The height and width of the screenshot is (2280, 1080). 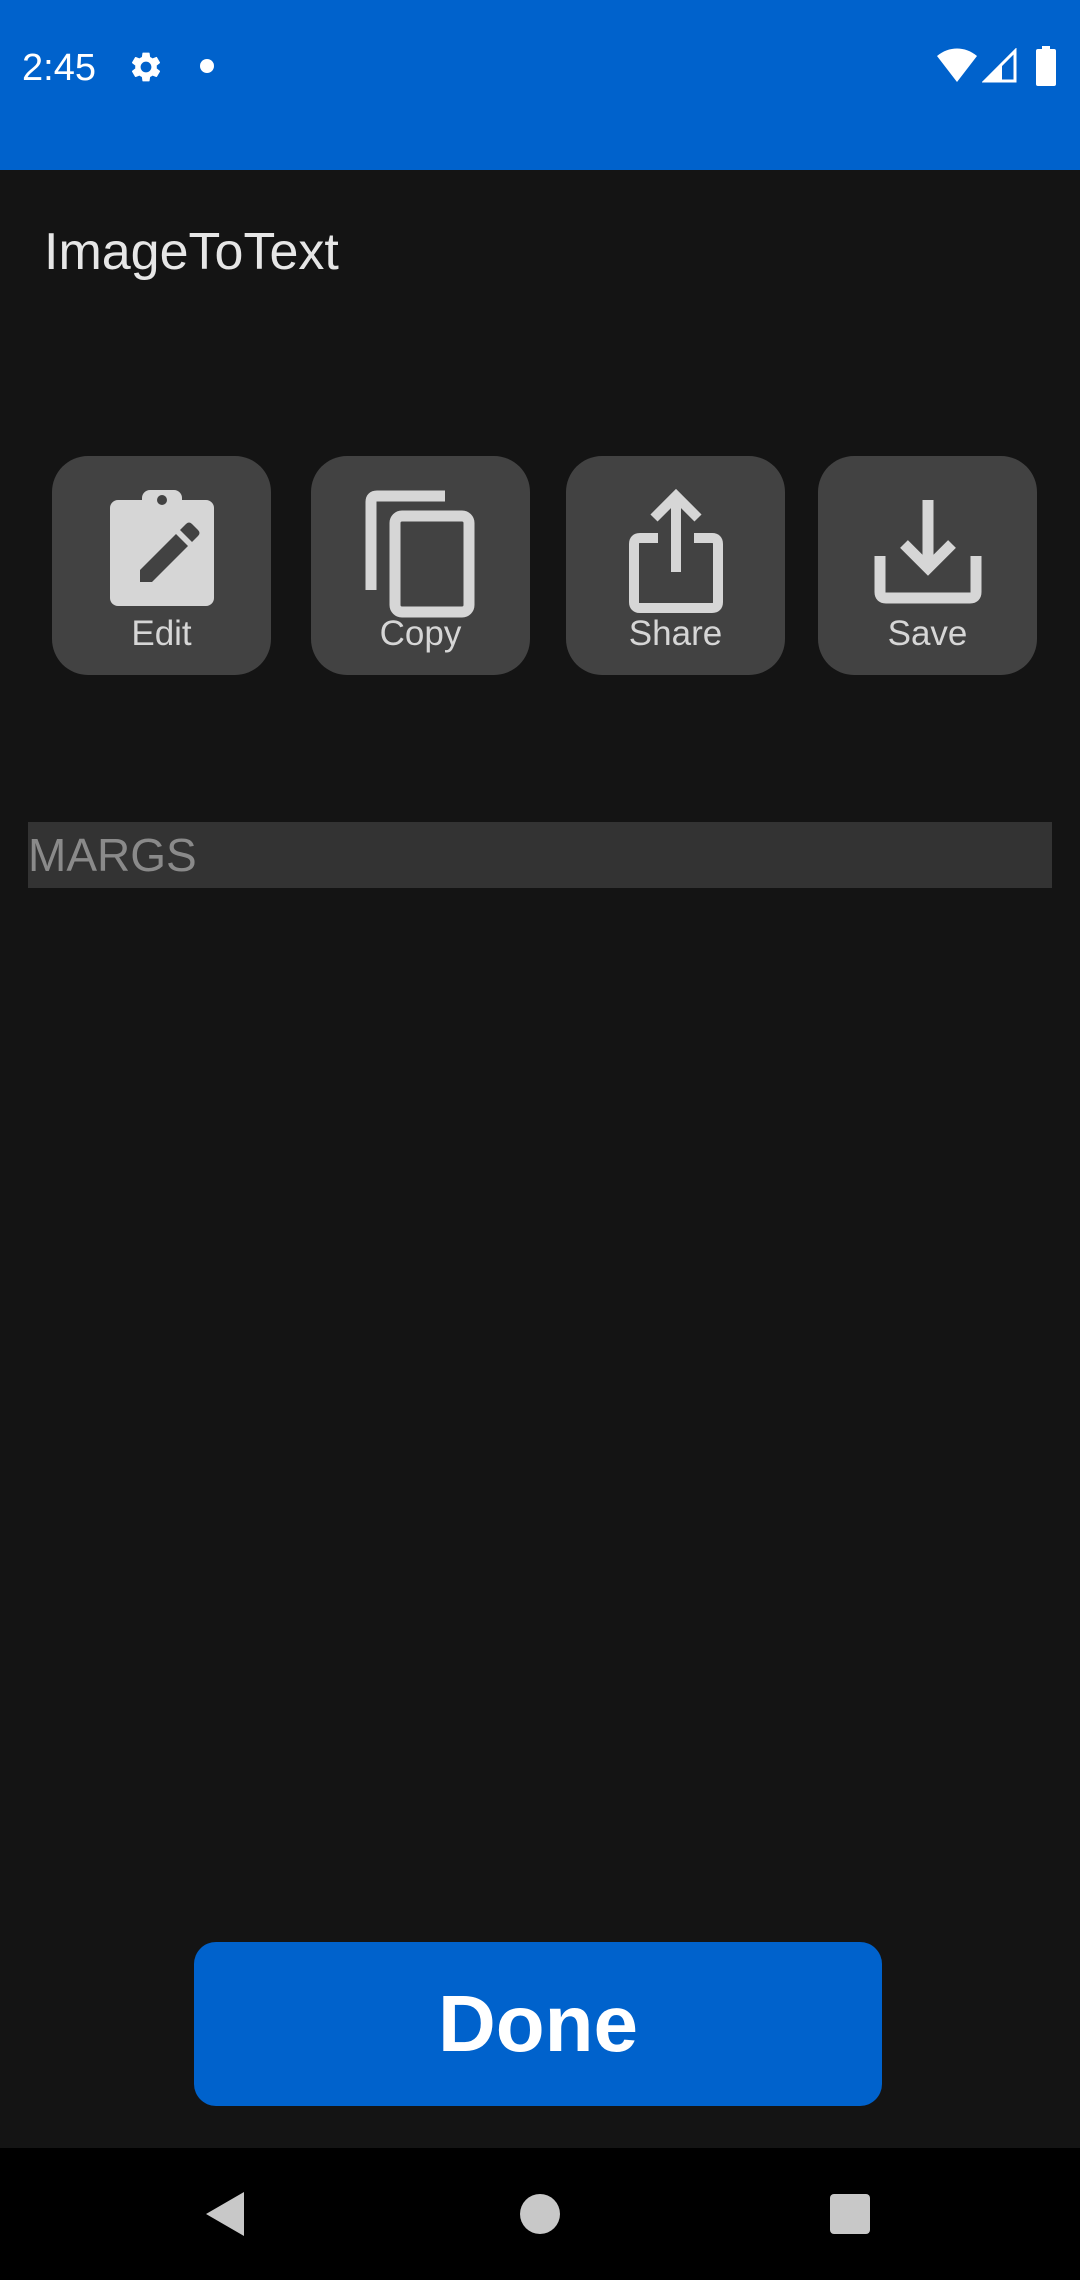 I want to click on navigation-bar, so click(x=540, y=2214).